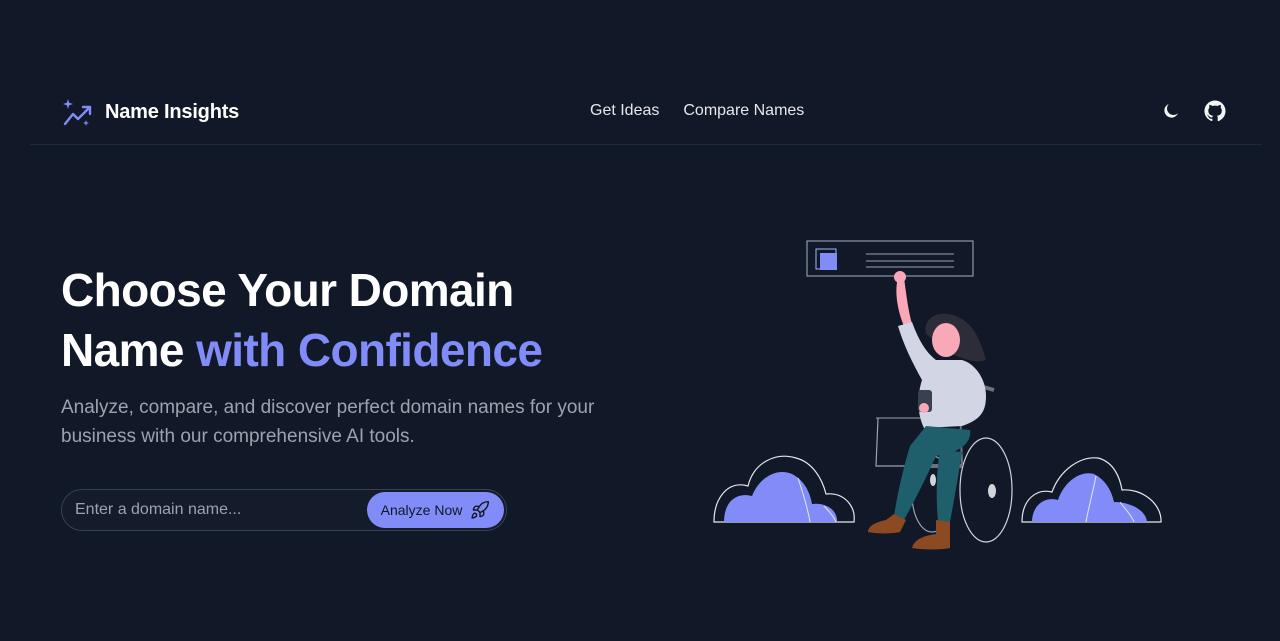  I want to click on nav-compare-names: Compare Names, so click(743, 111).